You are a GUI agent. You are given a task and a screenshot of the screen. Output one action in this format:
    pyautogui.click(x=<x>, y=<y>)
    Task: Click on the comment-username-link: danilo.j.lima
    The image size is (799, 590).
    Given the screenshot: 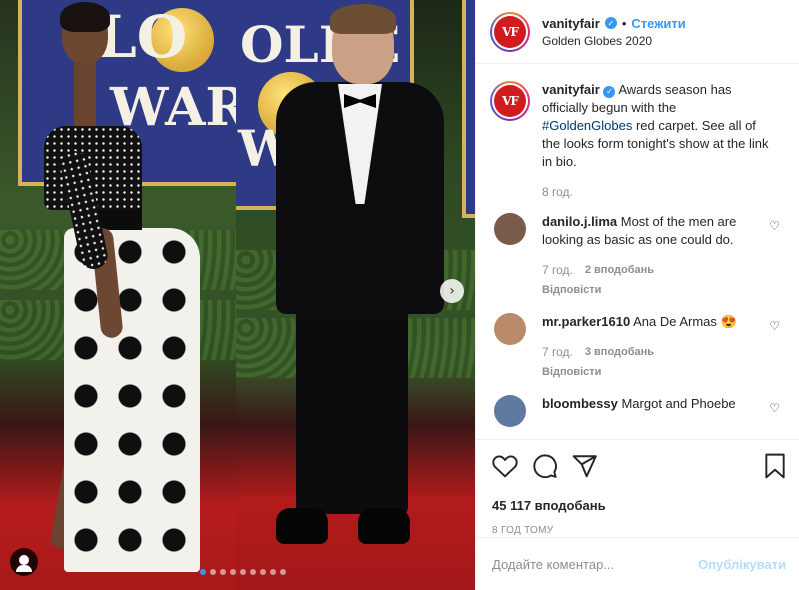 What is the action you would take?
    pyautogui.click(x=579, y=221)
    